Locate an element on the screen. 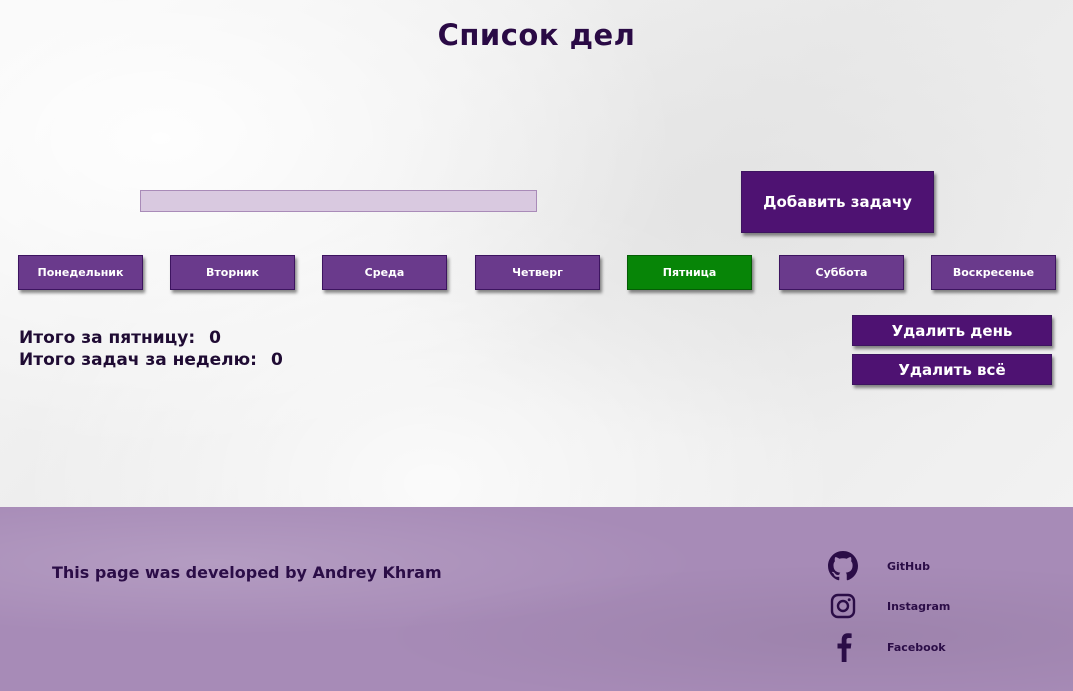 This screenshot has width=1073, height=691. github-icon is located at coordinates (843, 566).